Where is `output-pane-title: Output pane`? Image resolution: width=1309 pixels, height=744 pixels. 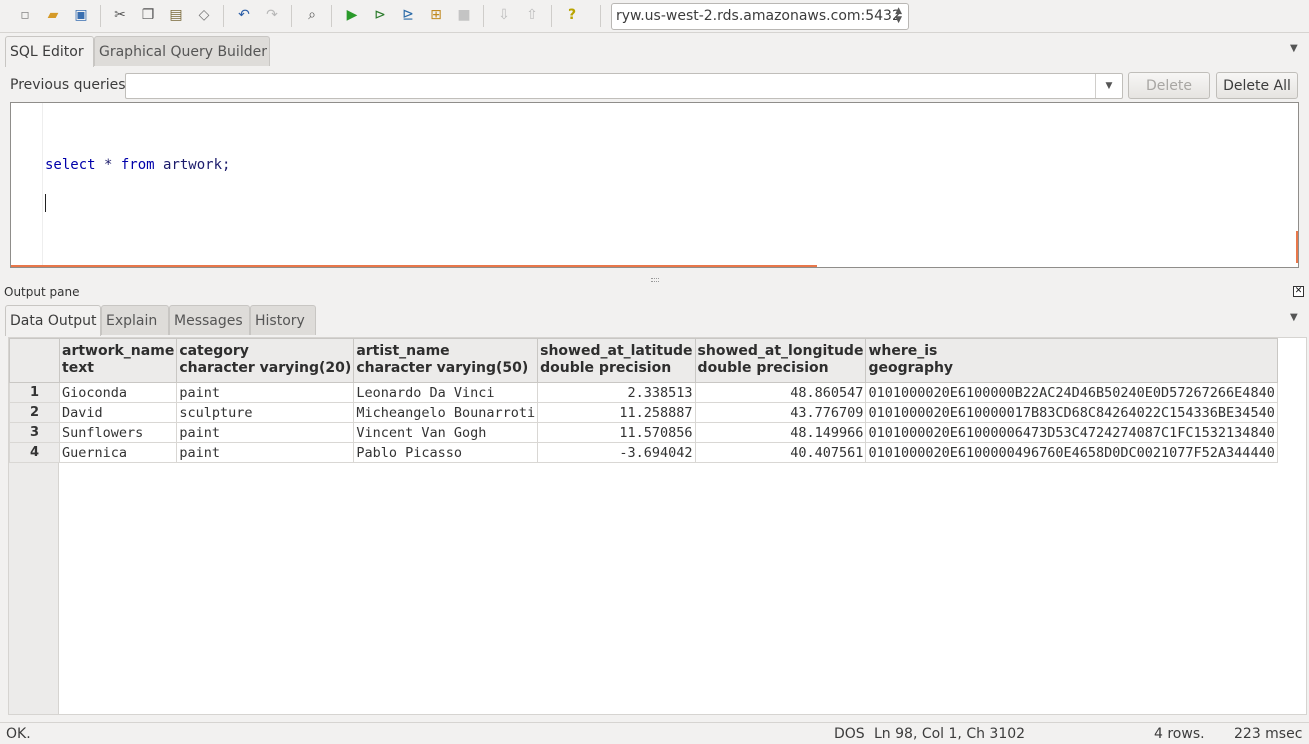
output-pane-title: Output pane is located at coordinates (42, 292).